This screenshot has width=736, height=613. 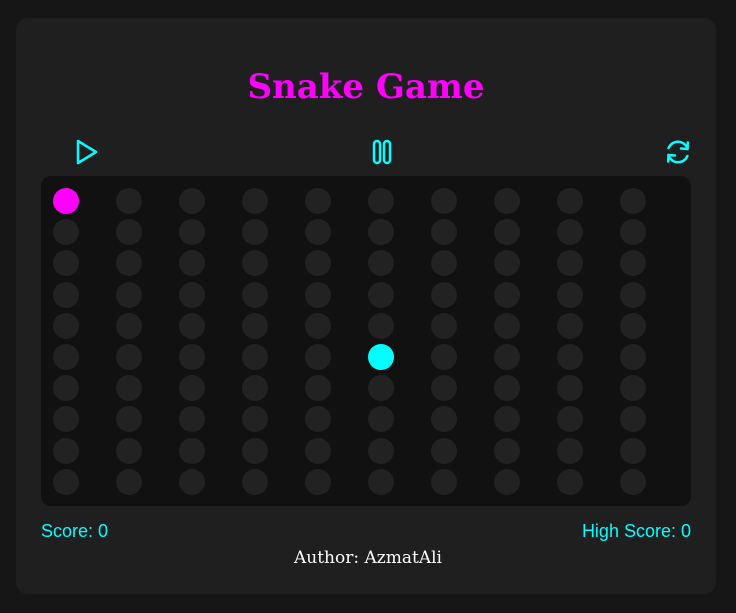 I want to click on snake-segment, so click(x=381, y=357).